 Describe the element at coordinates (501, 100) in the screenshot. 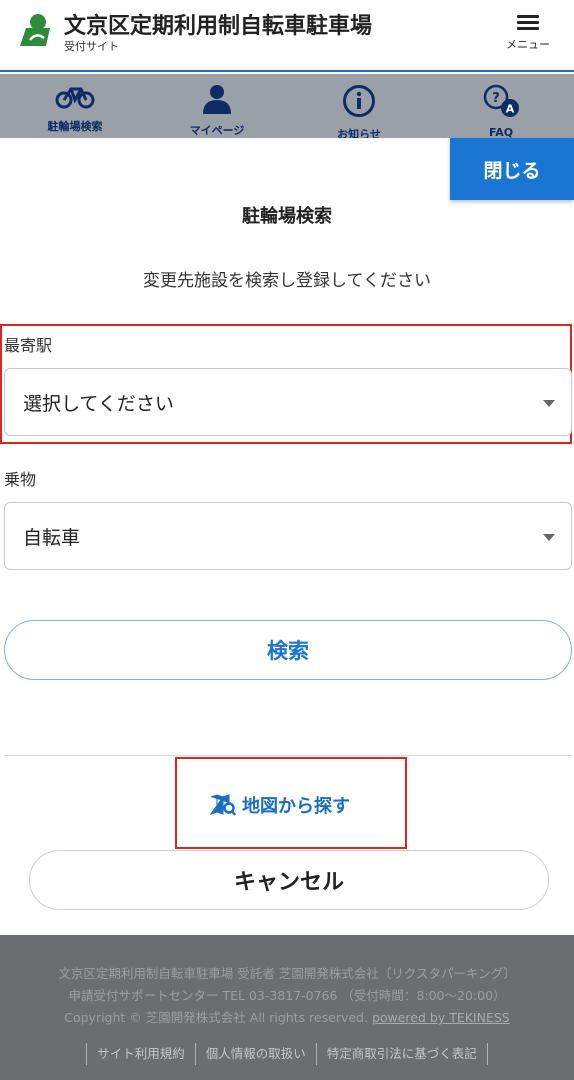

I see `faq-icon: ? A` at that location.